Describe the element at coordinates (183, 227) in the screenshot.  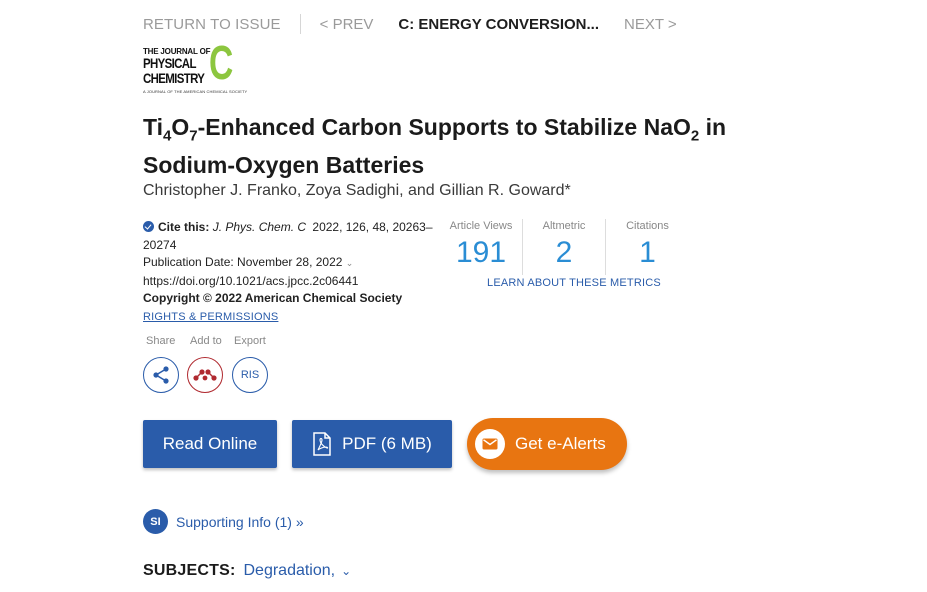
I see `cite-this-label: Cite this:` at that location.